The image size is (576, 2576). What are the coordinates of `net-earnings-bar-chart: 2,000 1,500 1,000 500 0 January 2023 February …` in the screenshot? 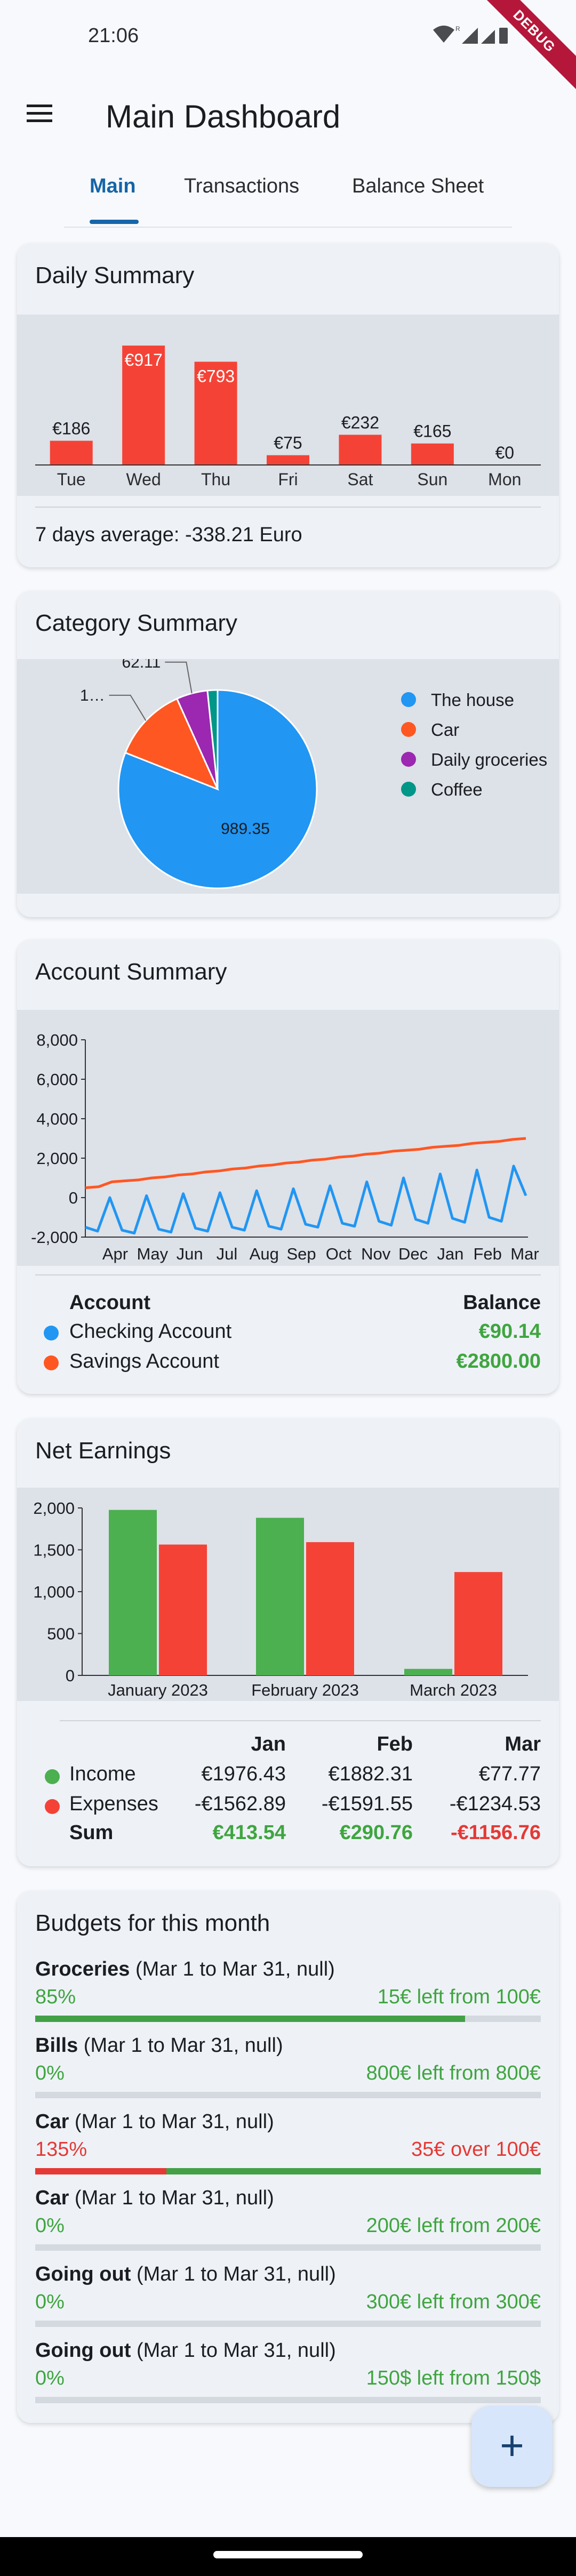 It's located at (280, 1599).